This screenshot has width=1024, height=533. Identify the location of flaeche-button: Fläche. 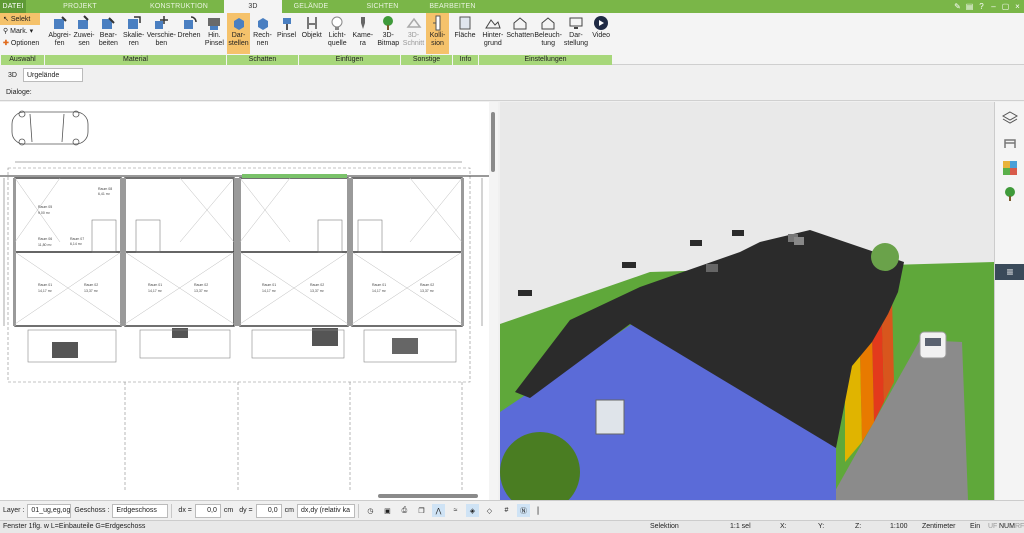
(465, 33).